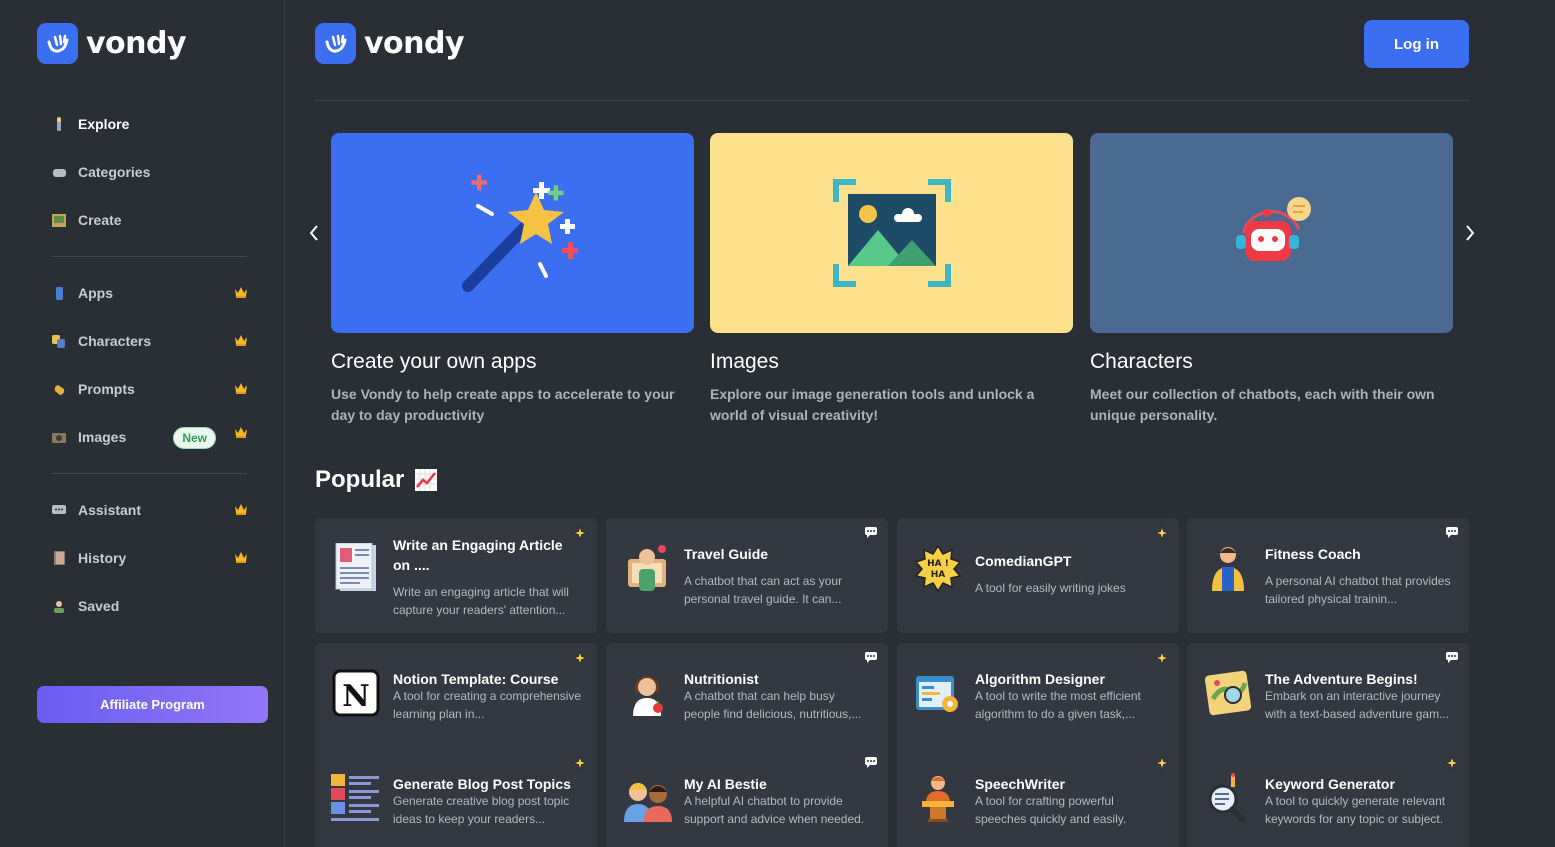  What do you see at coordinates (1330, 784) in the screenshot?
I see `card-title: Keyword Generator` at bounding box center [1330, 784].